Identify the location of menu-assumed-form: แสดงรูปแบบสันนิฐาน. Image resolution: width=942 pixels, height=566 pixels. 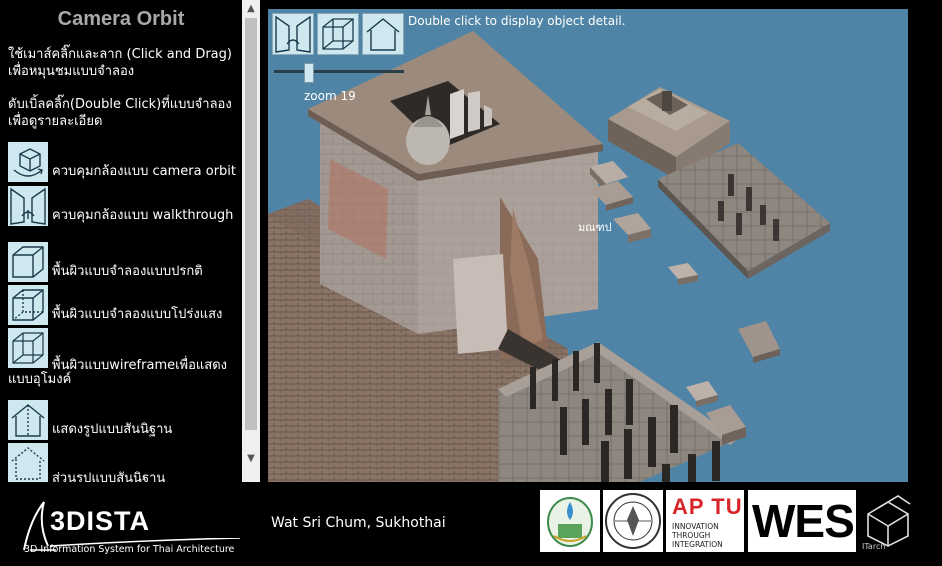
(125, 421).